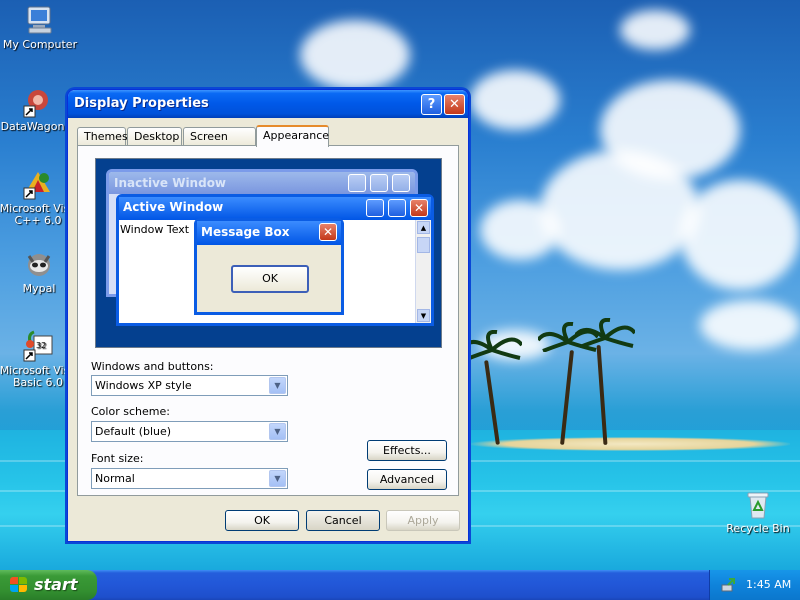  I want to click on desktop-icon-my-computer: My Computer, so click(40, 27).